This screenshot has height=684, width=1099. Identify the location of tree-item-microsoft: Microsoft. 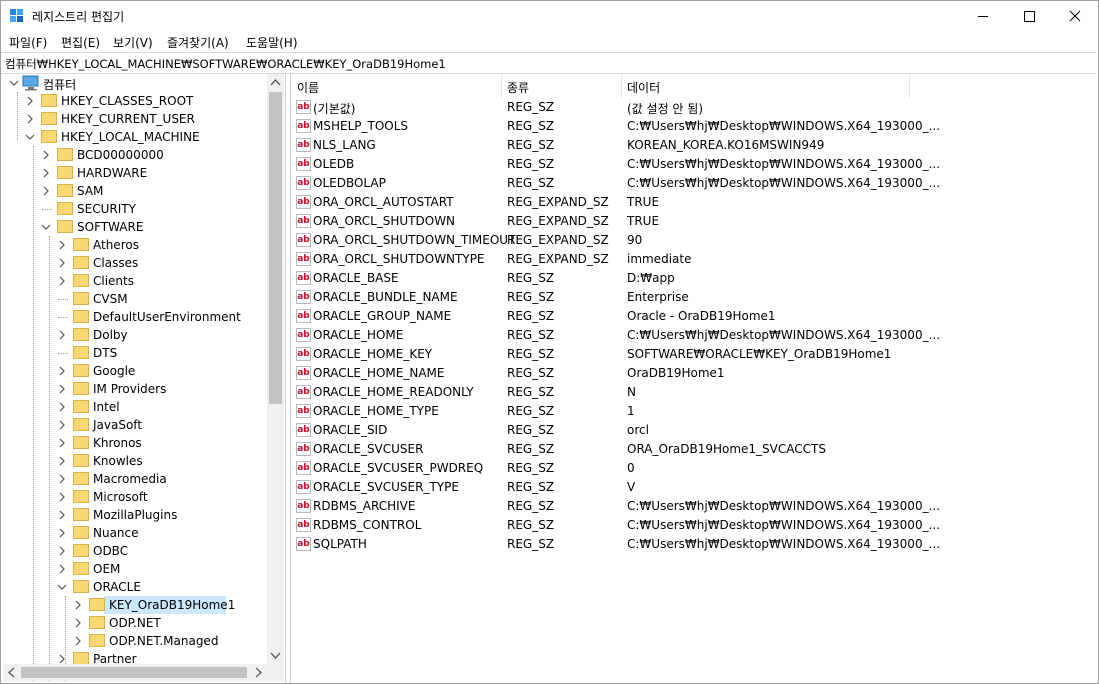
(135, 497).